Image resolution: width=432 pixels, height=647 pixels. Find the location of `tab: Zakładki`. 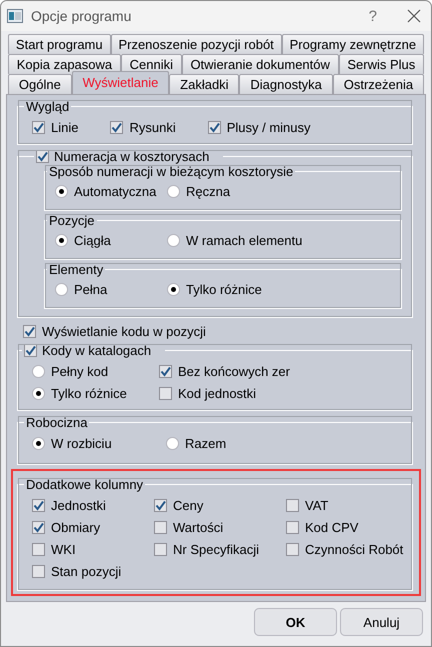

tab: Zakładki is located at coordinates (204, 84).